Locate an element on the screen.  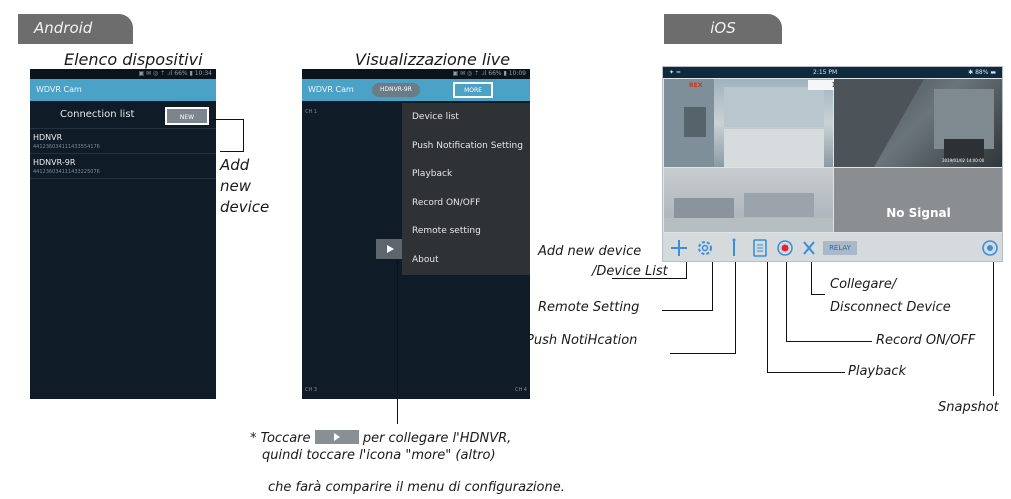
device-id: 441236034111433554176 is located at coordinates (66, 147).